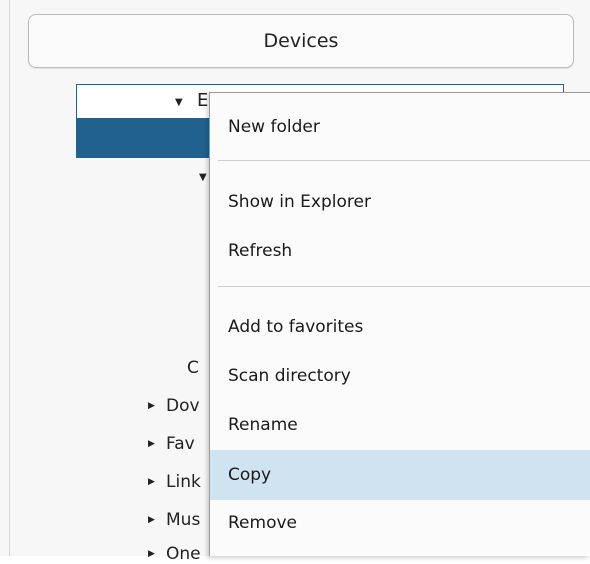  I want to click on menu-item-rename: Rename, so click(400, 425).